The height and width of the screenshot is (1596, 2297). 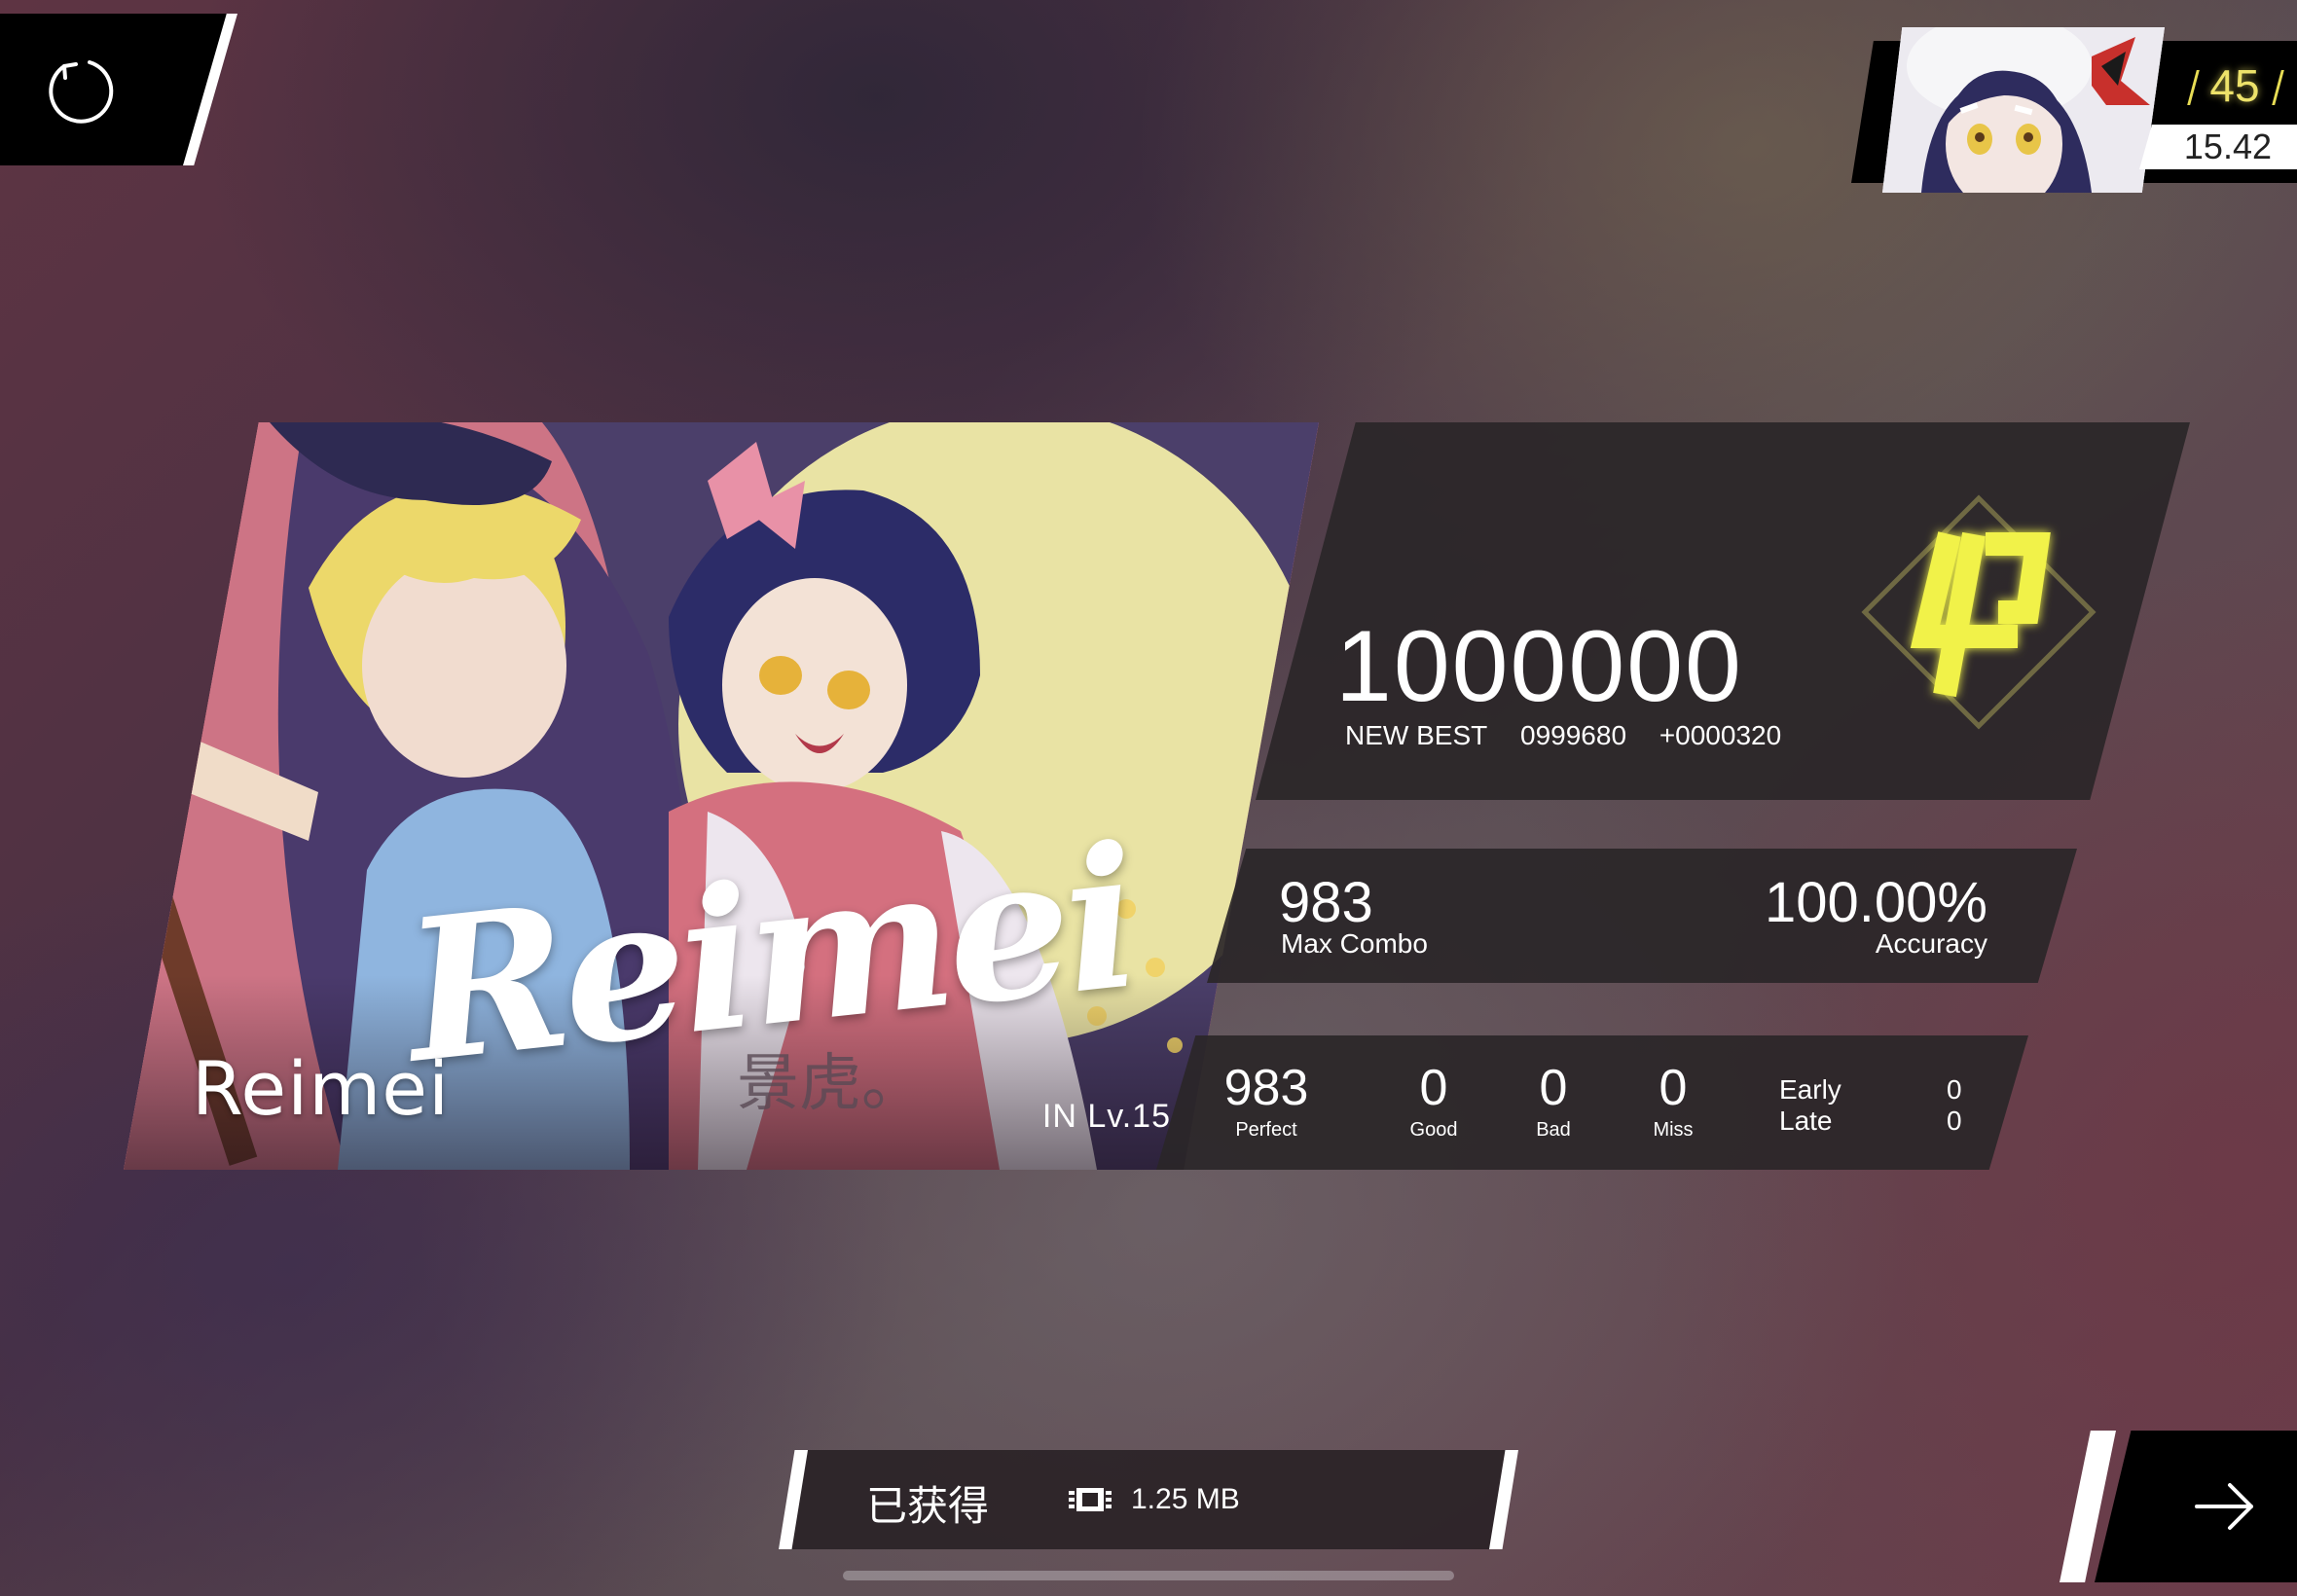 I want to click on previous-best: 0999680, so click(x=1573, y=735).